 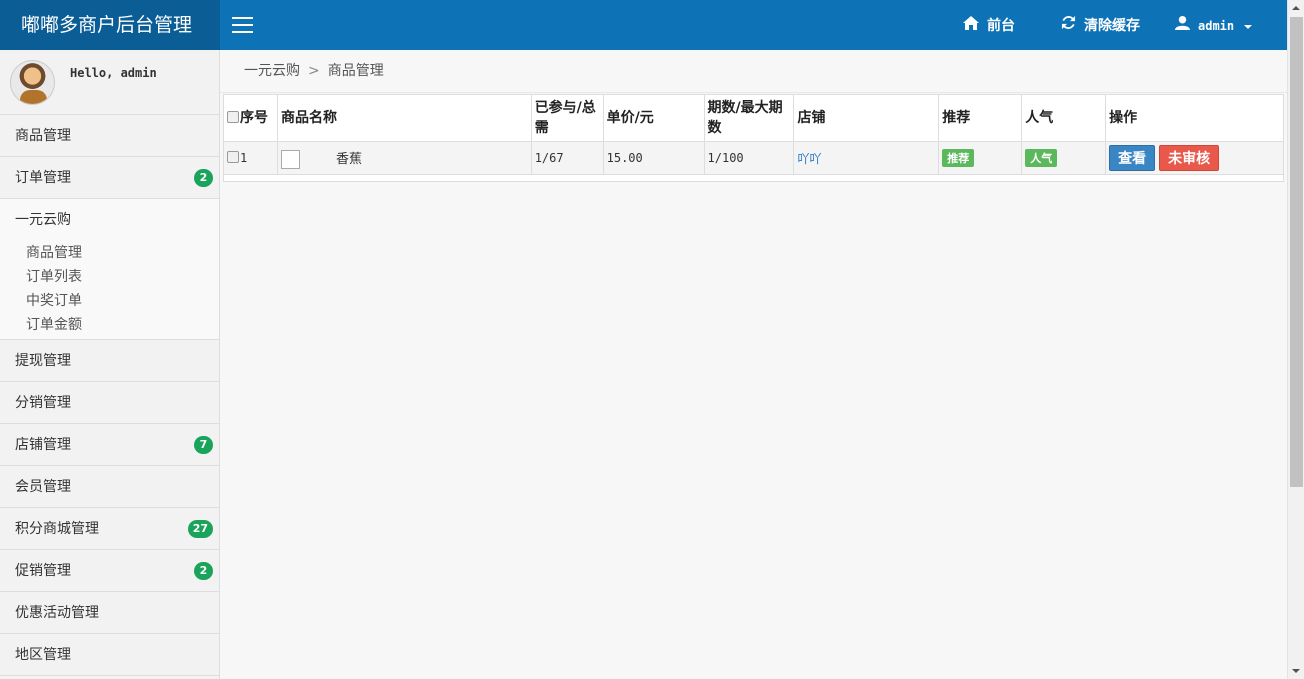 I want to click on table-header-row: 序号 商品名称 已参与/总需 单价/元 期数/最大期数 店铺 推荐 人气 操作, so click(x=753, y=118).